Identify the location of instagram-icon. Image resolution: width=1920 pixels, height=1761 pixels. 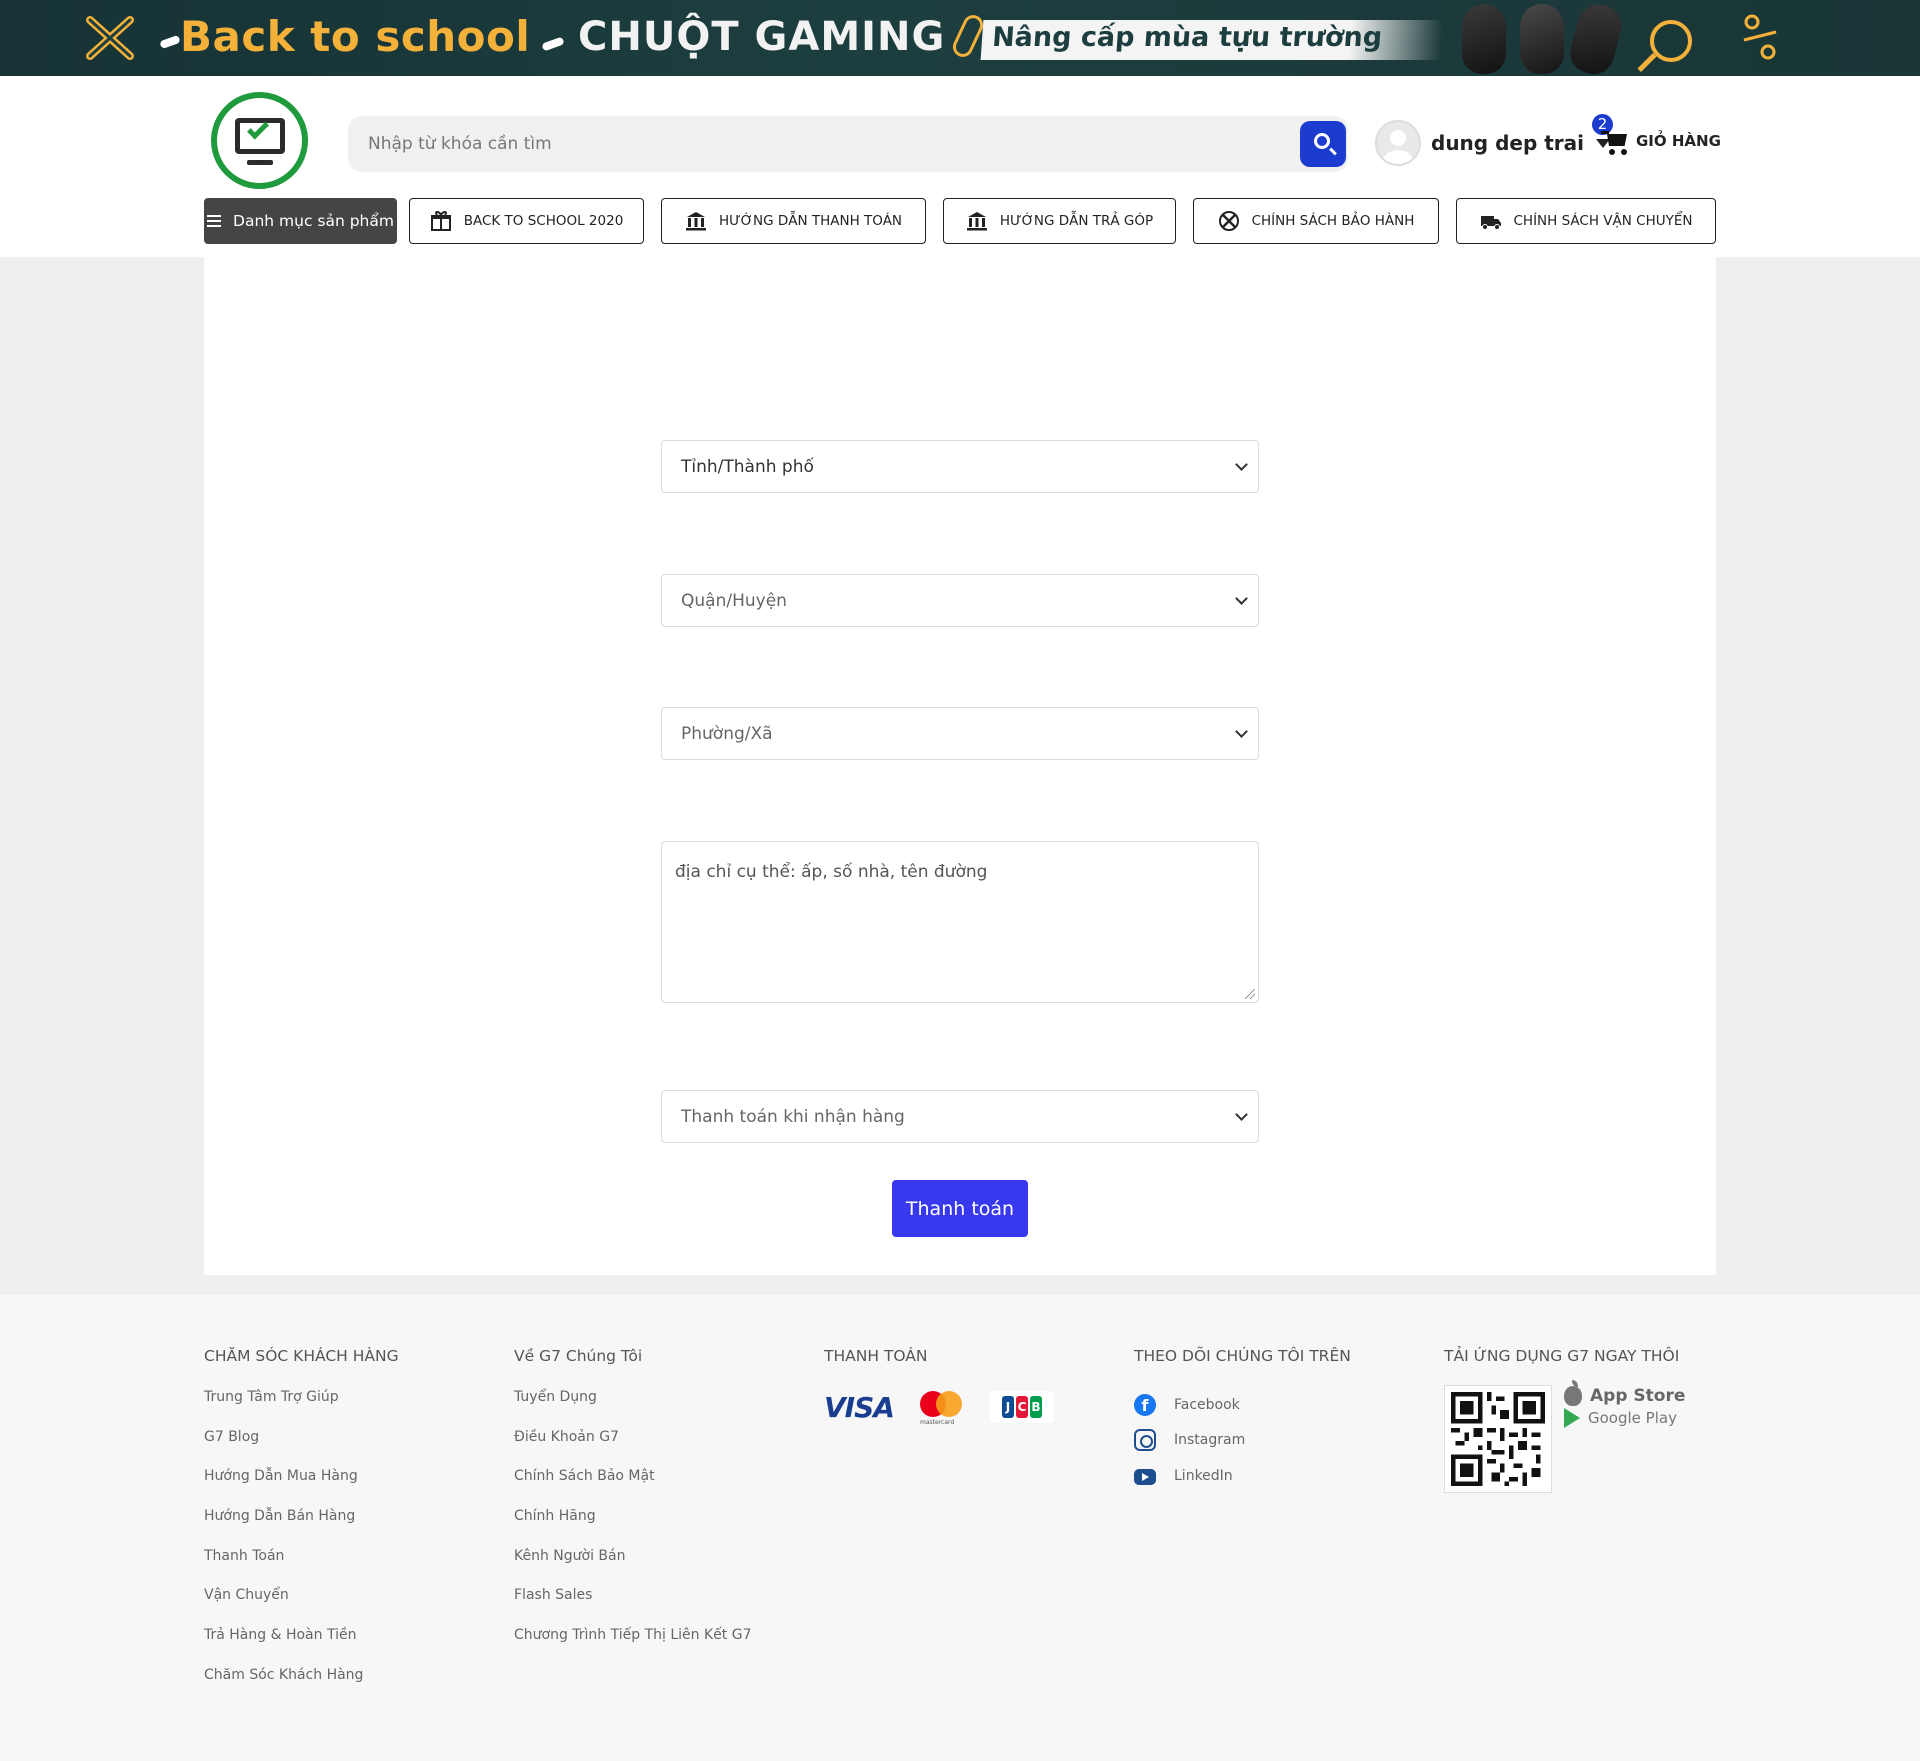
(1145, 1440).